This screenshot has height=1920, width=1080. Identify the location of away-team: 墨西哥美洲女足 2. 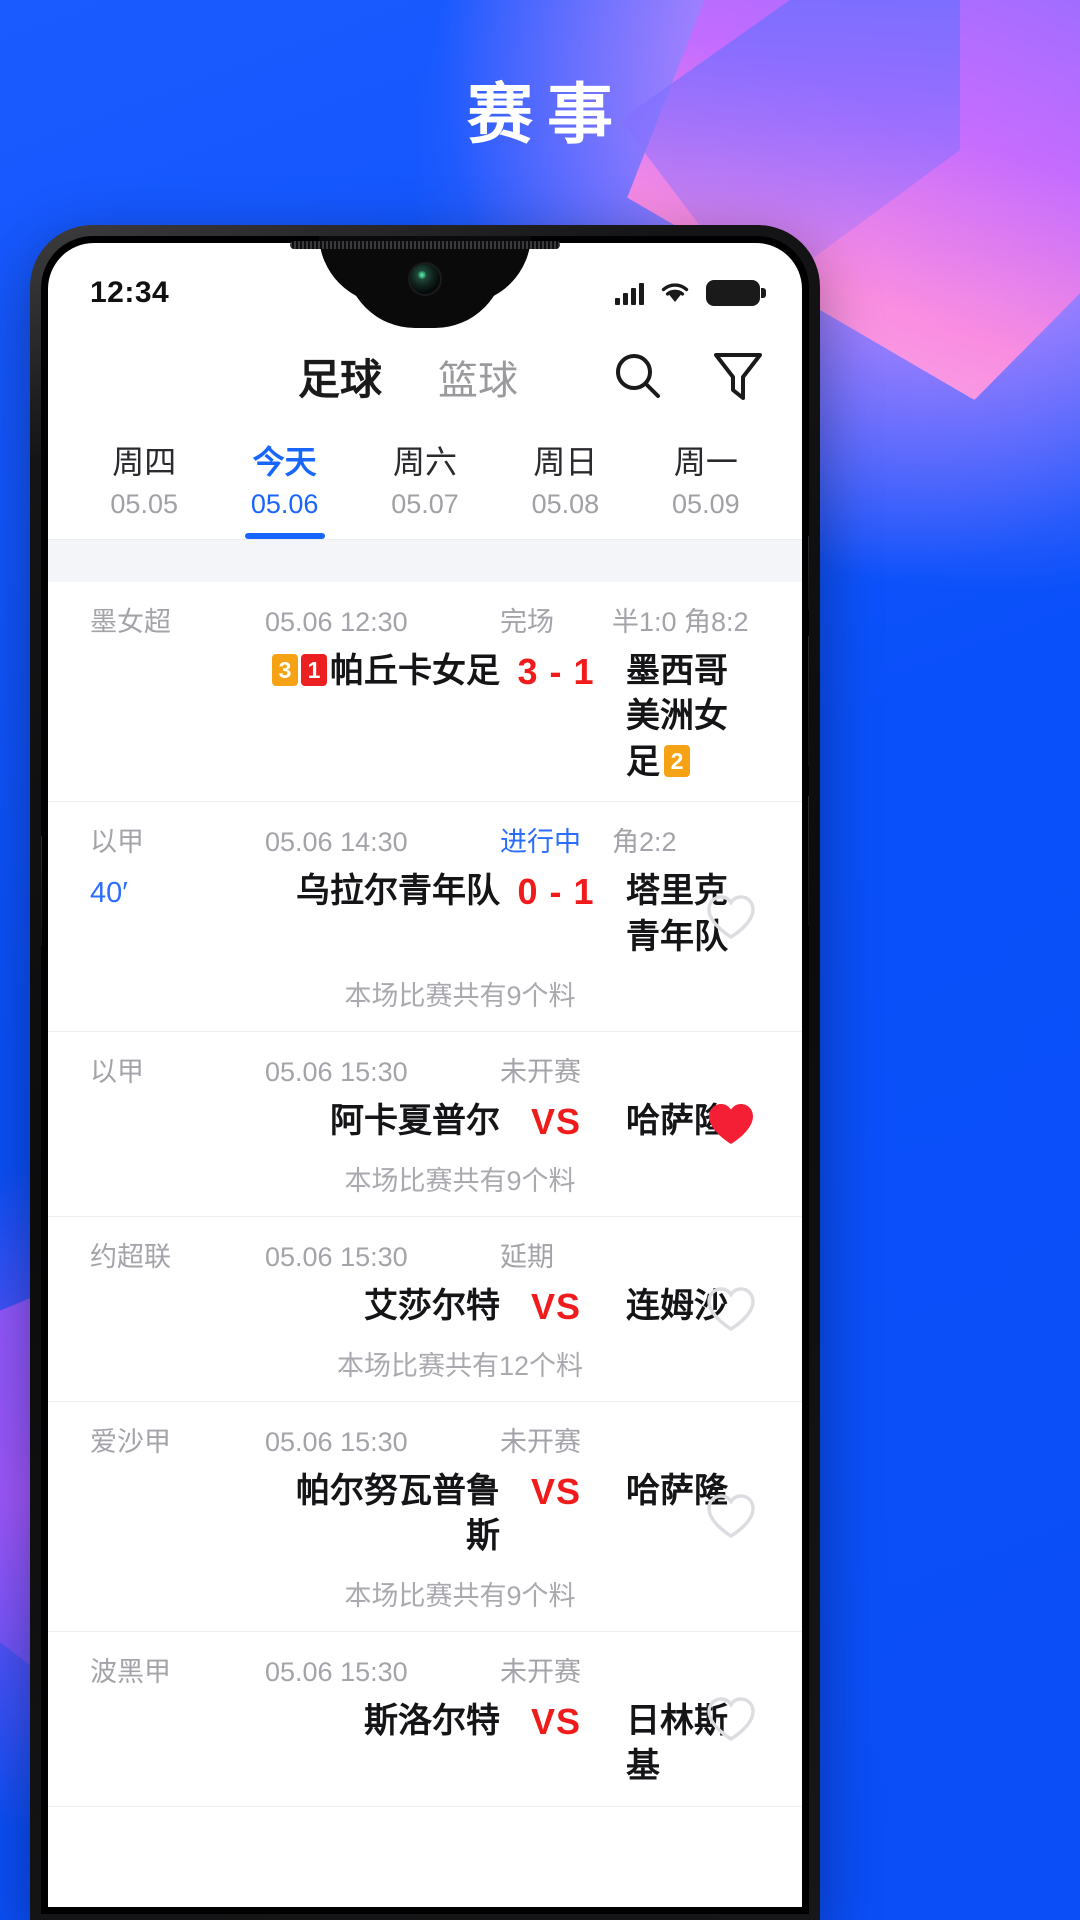
(677, 716).